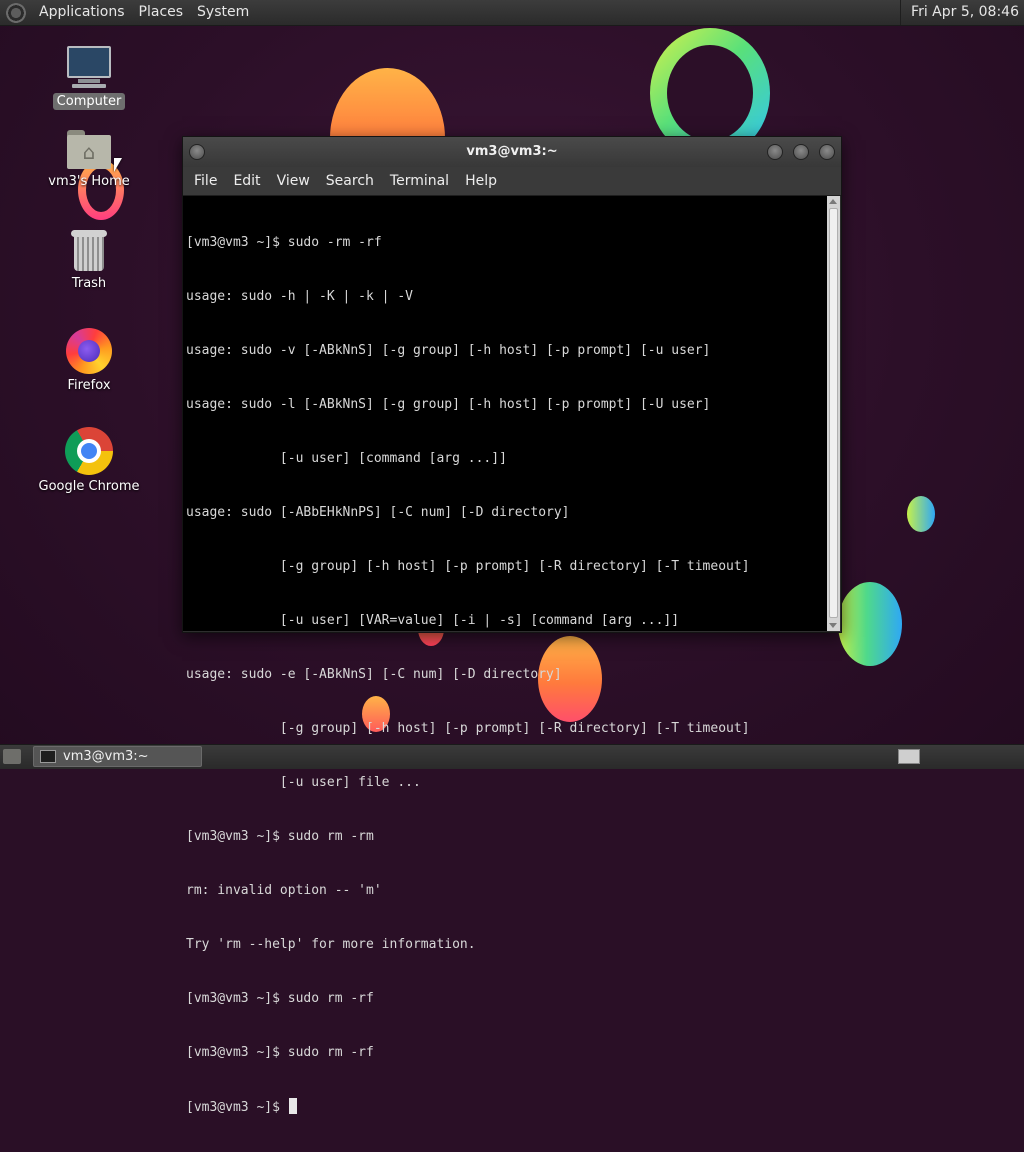 This screenshot has width=1024, height=1152. Describe the element at coordinates (775, 152) in the screenshot. I see `minimize-button` at that location.